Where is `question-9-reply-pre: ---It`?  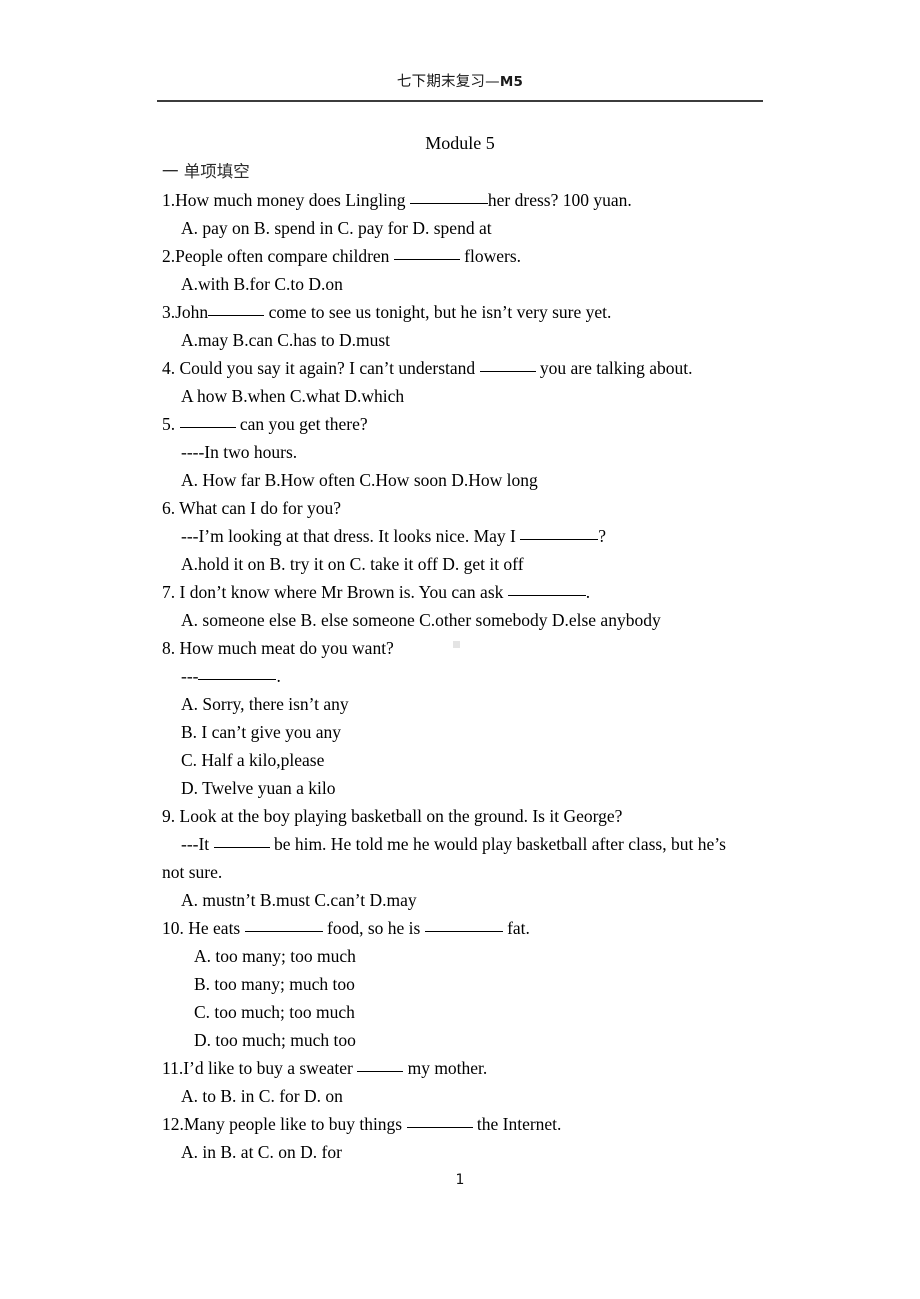 question-9-reply-pre: ---It is located at coordinates (197, 844).